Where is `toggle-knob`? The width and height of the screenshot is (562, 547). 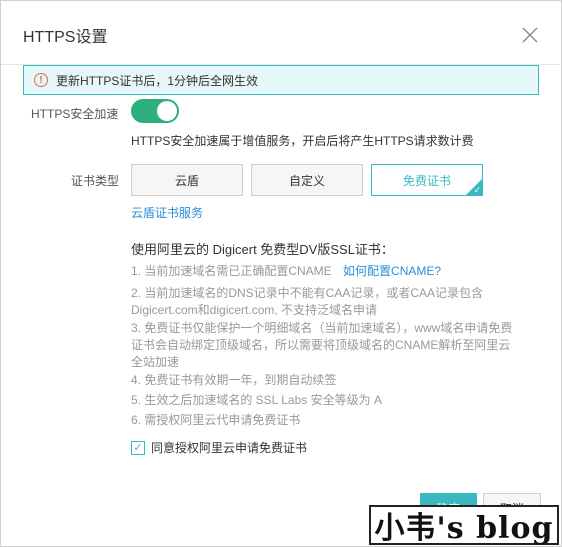
toggle-knob is located at coordinates (167, 111).